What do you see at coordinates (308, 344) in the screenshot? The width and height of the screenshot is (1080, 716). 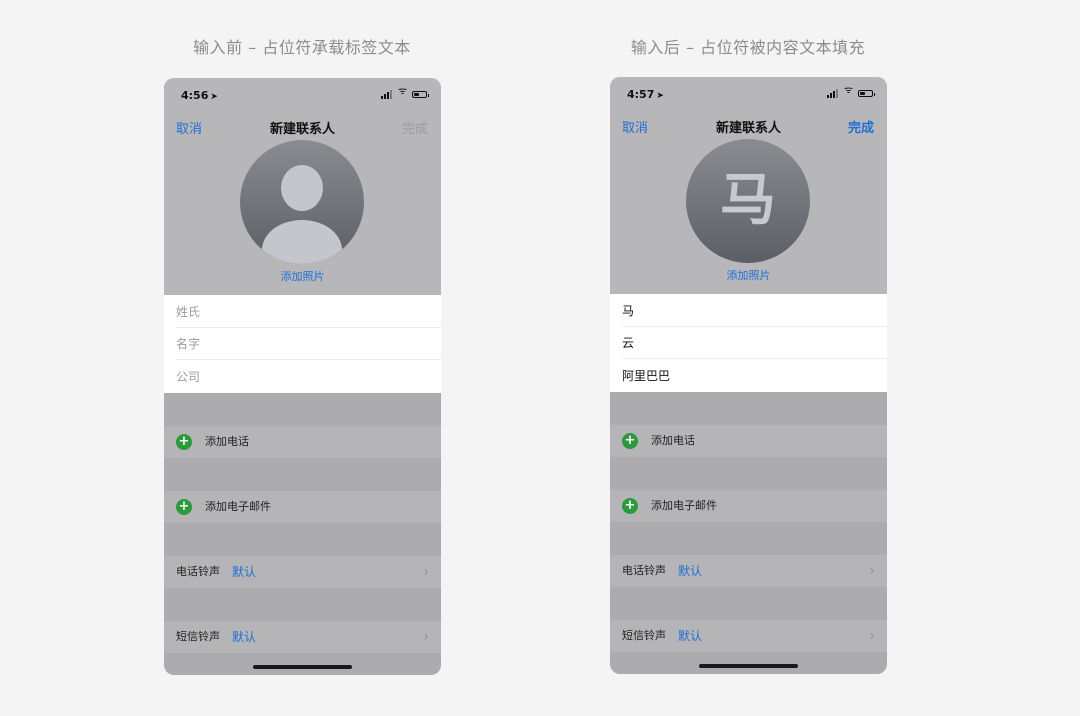 I see `first-name-field: 名字` at bounding box center [308, 344].